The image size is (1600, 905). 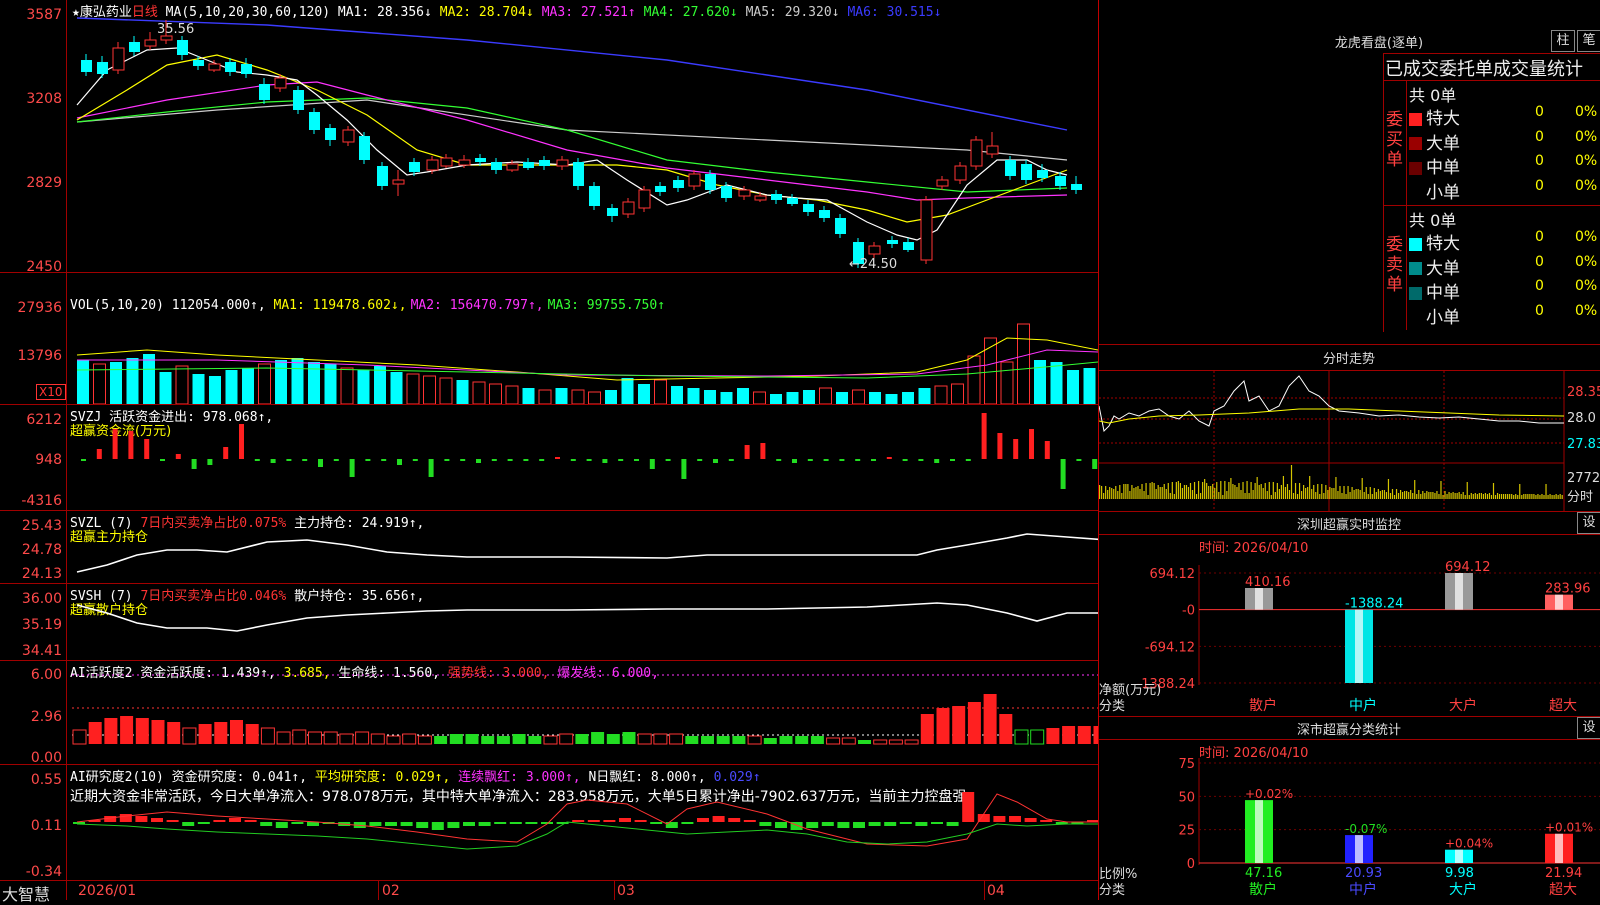 What do you see at coordinates (626, 891) in the screenshot?
I see `x-label: 03` at bounding box center [626, 891].